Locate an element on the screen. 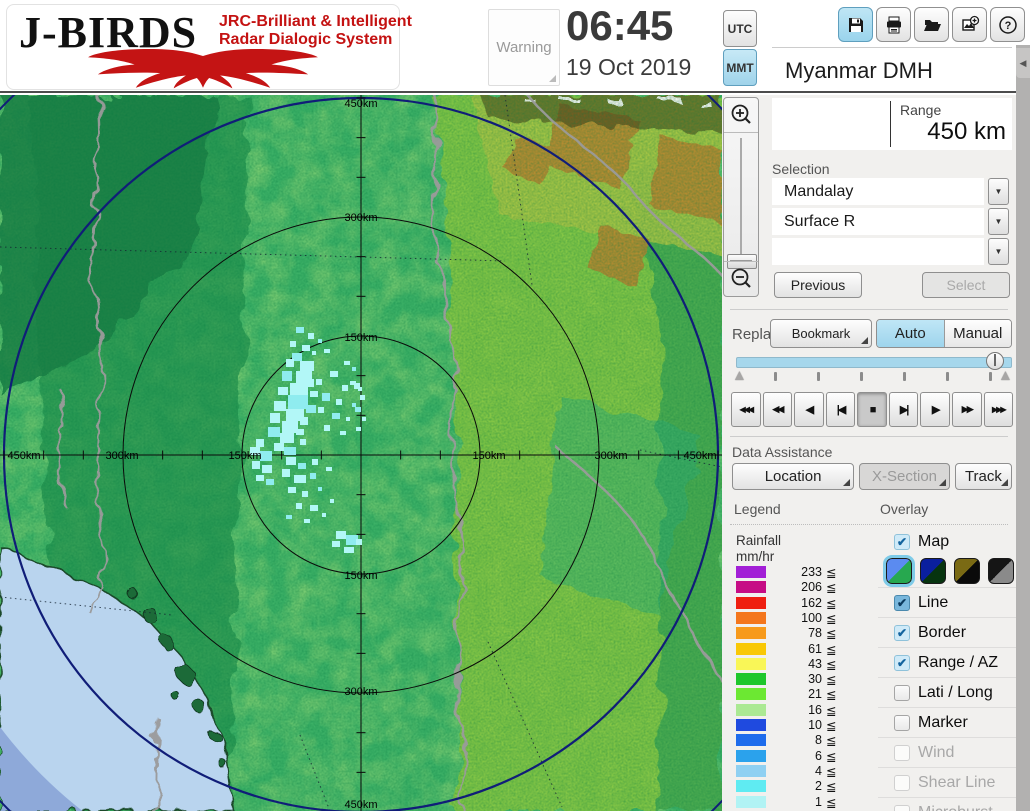 Image resolution: width=1030 pixels, height=811 pixels. overlay-row-marker: Marker is located at coordinates (947, 722).